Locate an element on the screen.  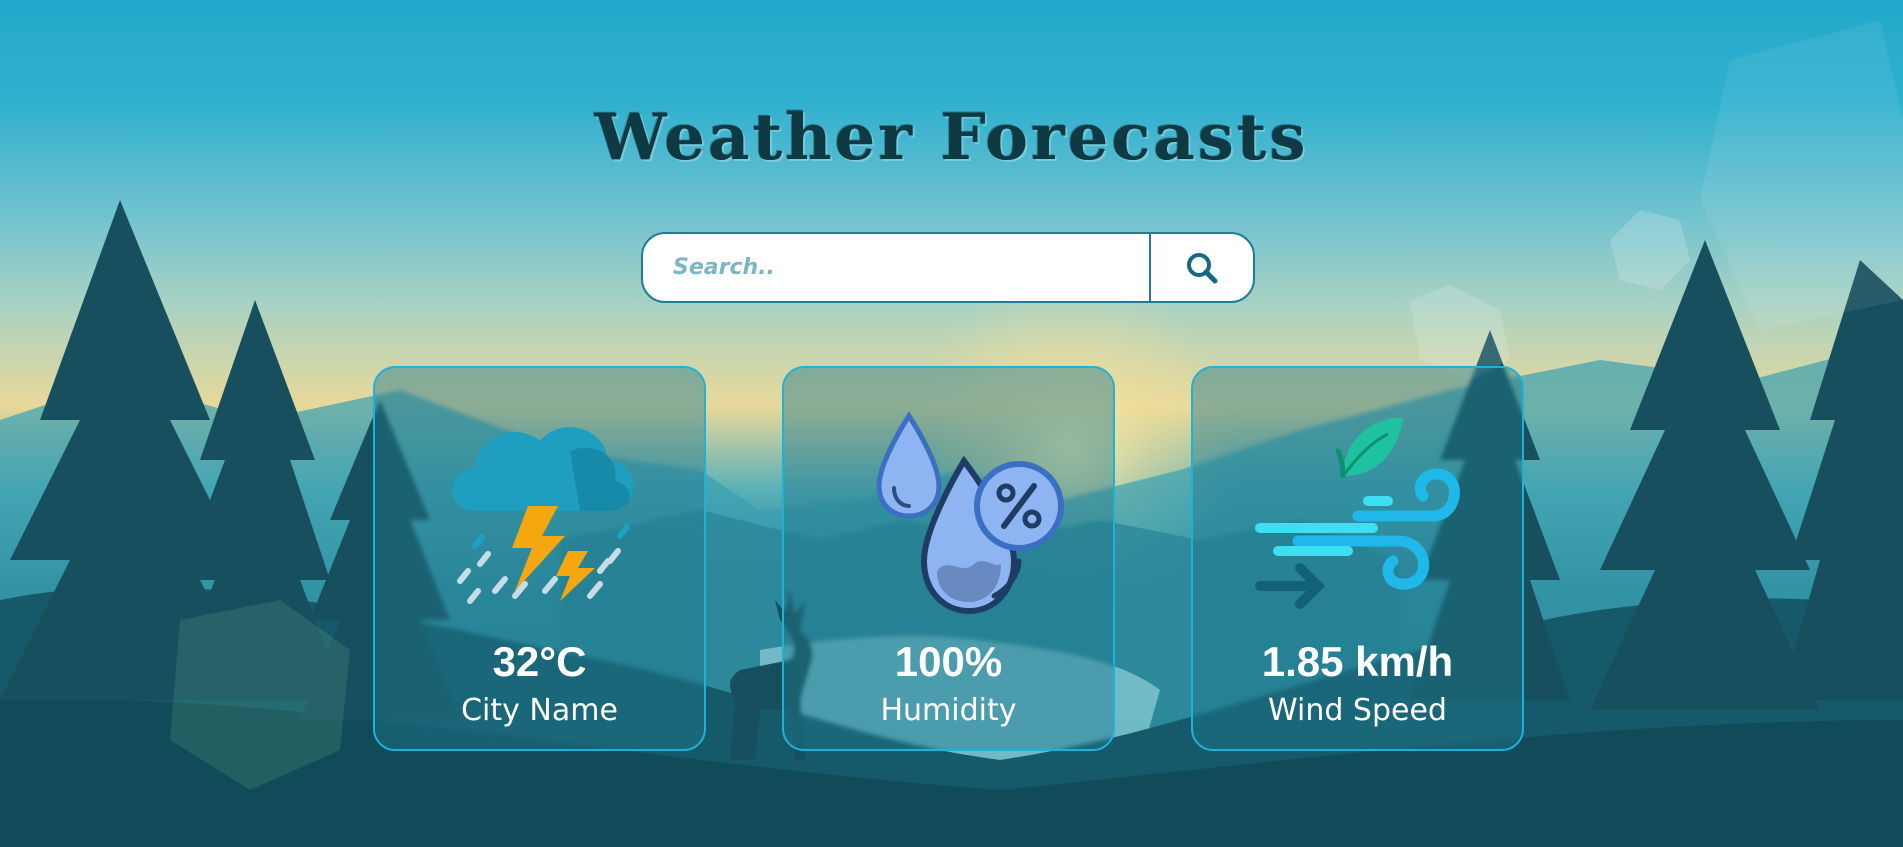
humidity-label: Humidity is located at coordinates (948, 710).